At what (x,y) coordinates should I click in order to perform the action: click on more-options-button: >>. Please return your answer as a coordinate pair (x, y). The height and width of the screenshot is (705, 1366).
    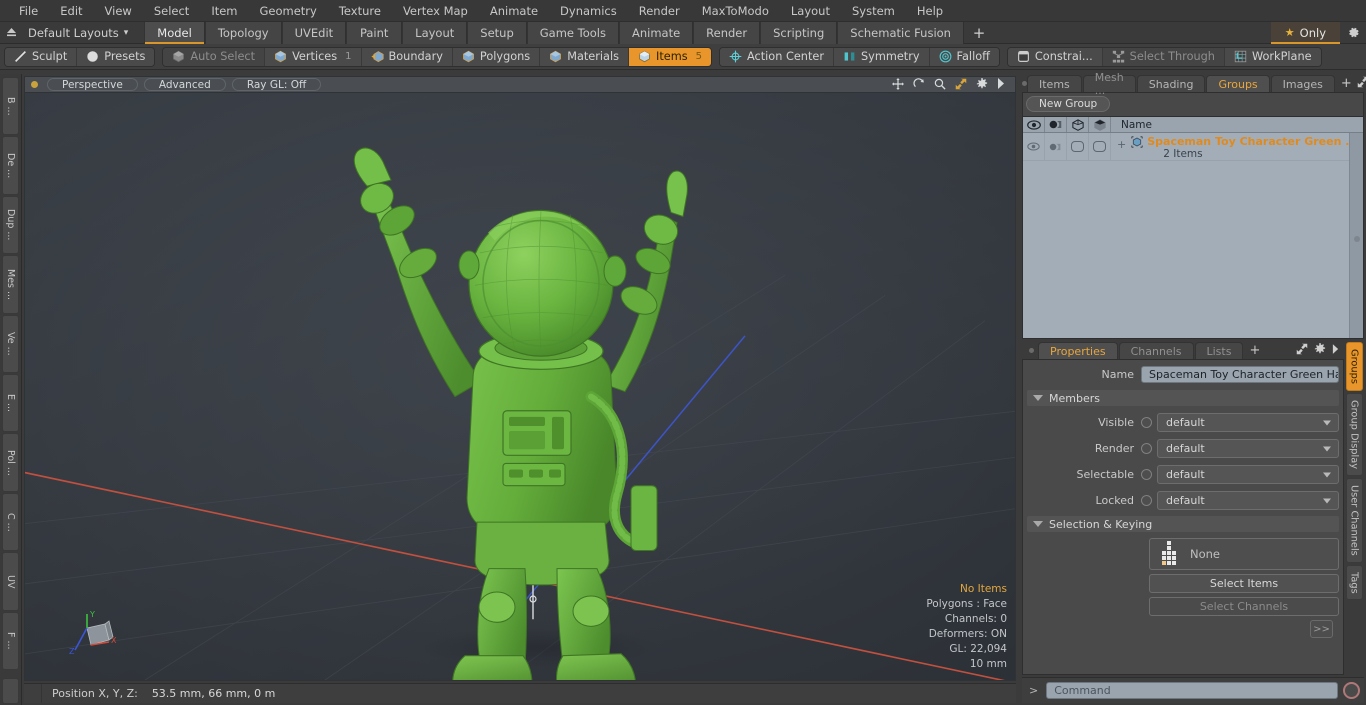
    Looking at the image, I should click on (1321, 629).